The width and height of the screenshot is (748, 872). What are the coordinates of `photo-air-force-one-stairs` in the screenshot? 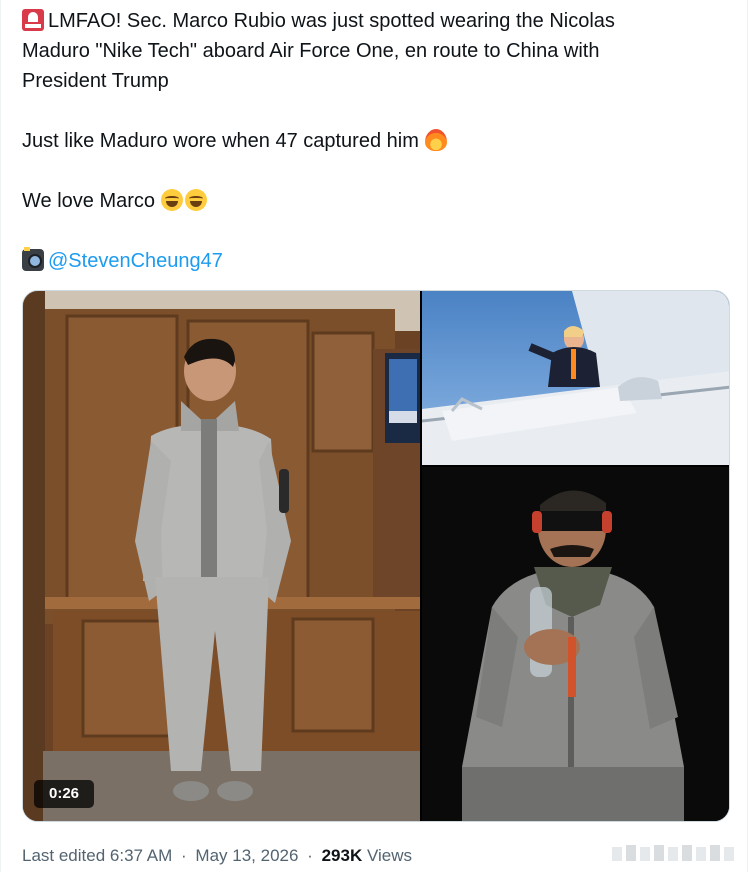 It's located at (575, 378).